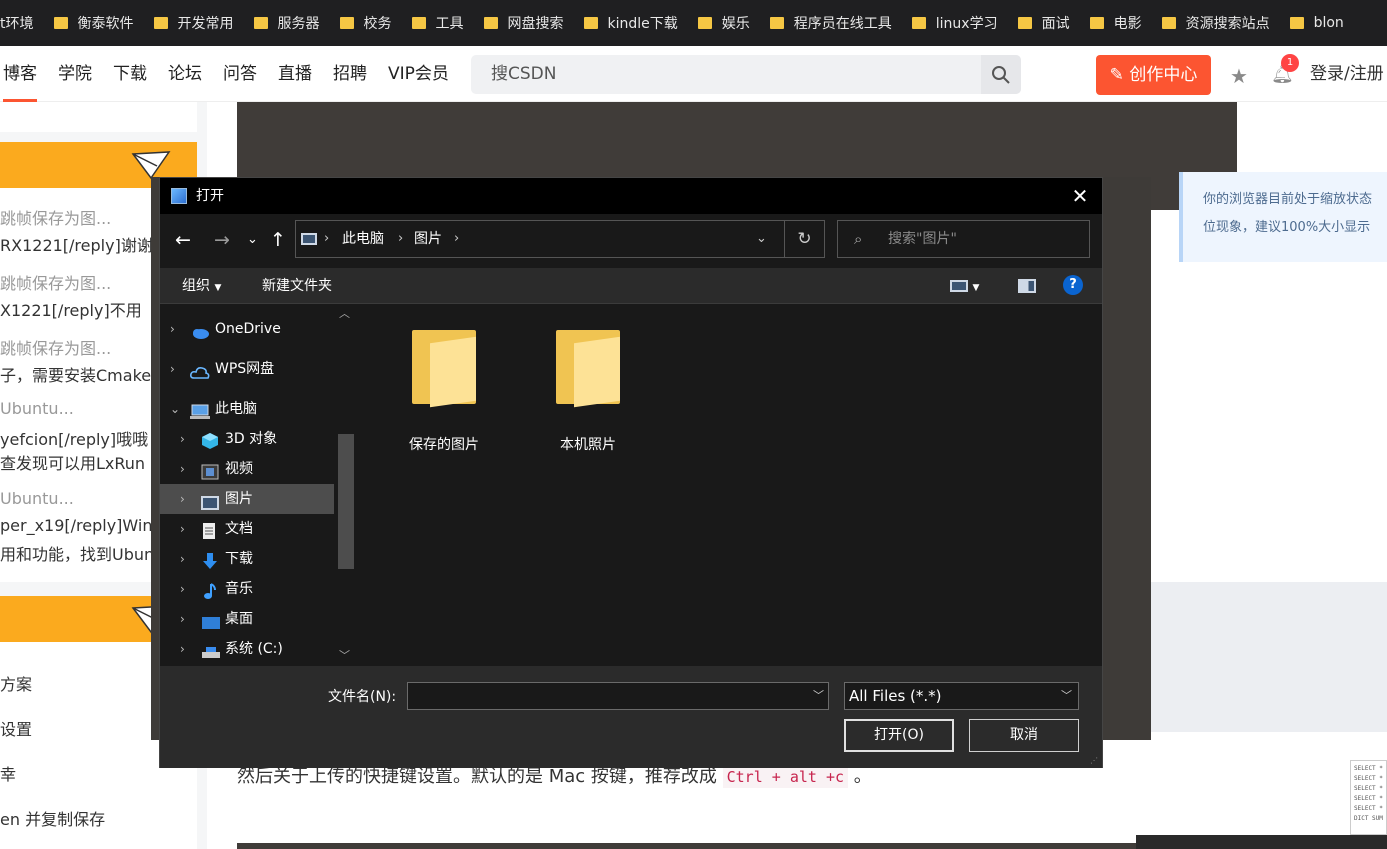 The height and width of the screenshot is (849, 1387). I want to click on bookmark-item: 衡泰软件, so click(96, 23).